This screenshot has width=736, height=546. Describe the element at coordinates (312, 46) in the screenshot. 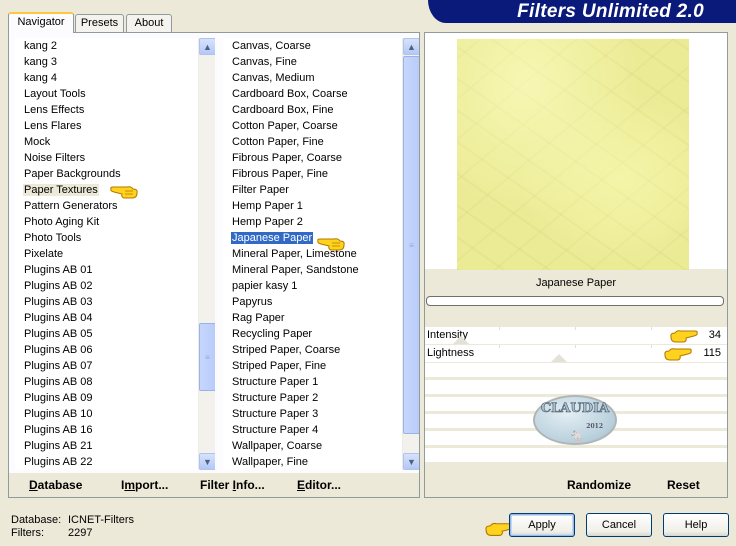

I see `list-item: Canvas, Coarse` at that location.